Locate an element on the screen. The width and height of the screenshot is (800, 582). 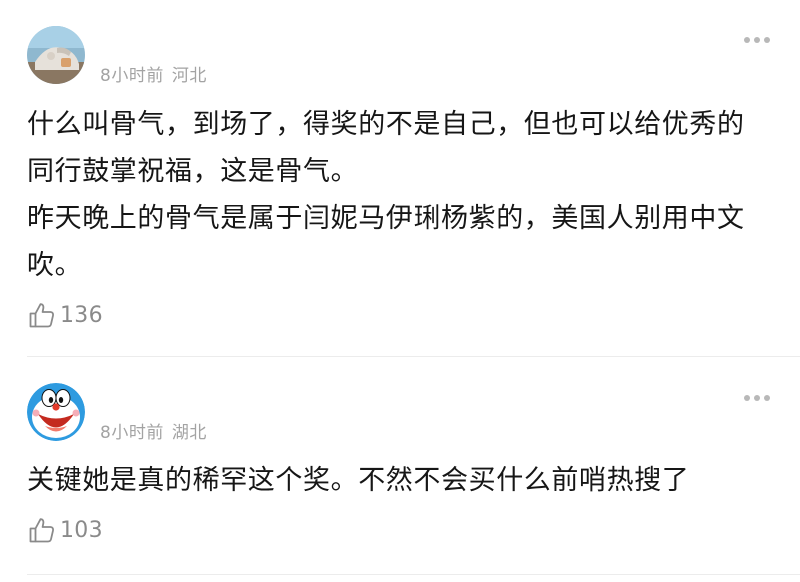
like-count: 103 is located at coordinates (81, 530).